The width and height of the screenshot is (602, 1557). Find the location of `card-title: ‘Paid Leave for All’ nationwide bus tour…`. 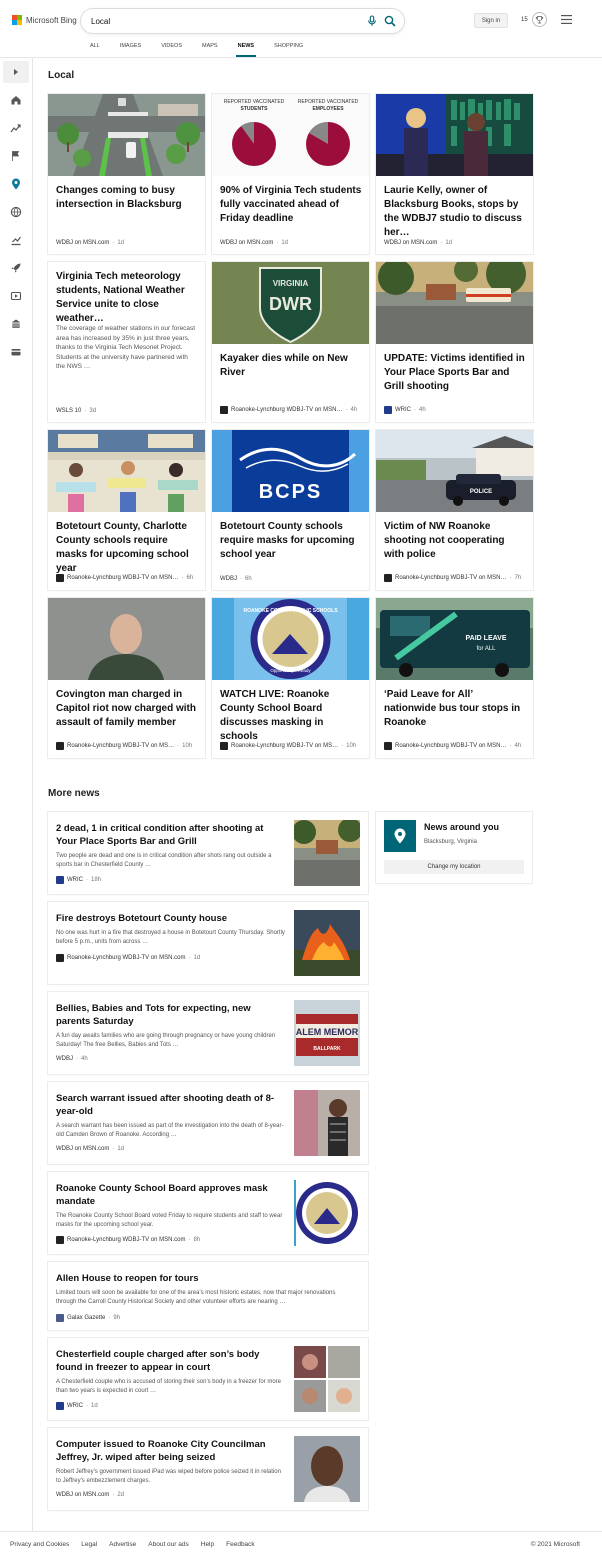

card-title: ‘Paid Leave for All’ nationwide bus tour… is located at coordinates (455, 709).